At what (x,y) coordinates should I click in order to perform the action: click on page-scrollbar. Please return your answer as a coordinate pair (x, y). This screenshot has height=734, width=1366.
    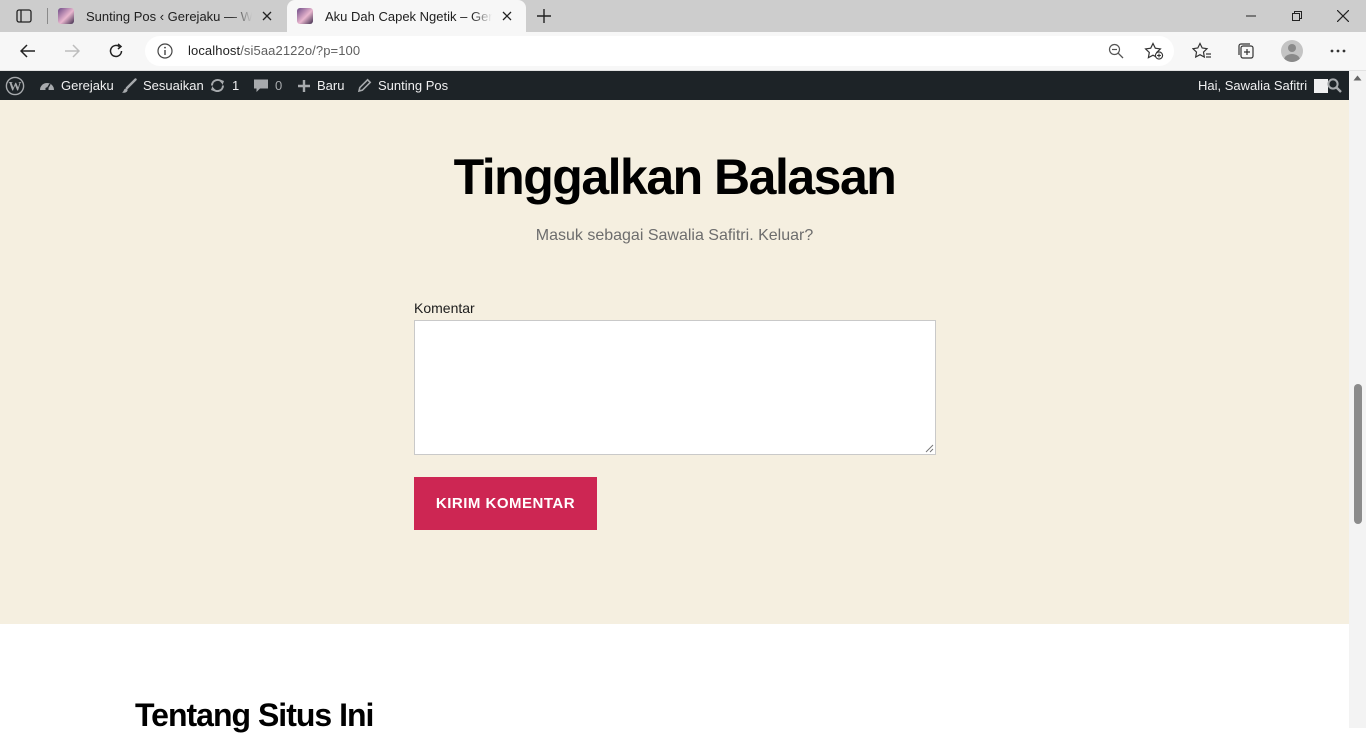
    Looking at the image, I should click on (1357, 399).